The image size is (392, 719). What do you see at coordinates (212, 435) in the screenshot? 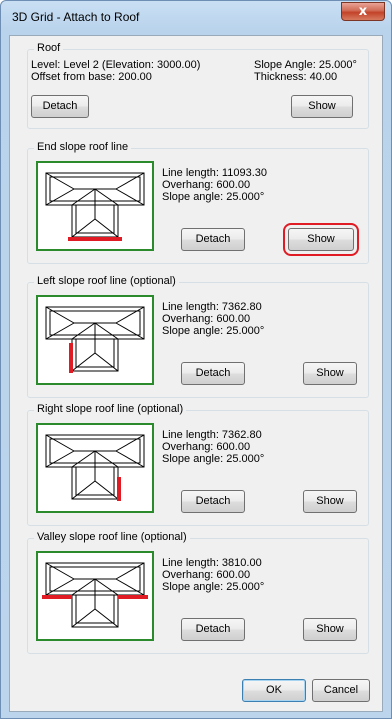
I see `right-slope-line-length: Line length: 7362.80` at bounding box center [212, 435].